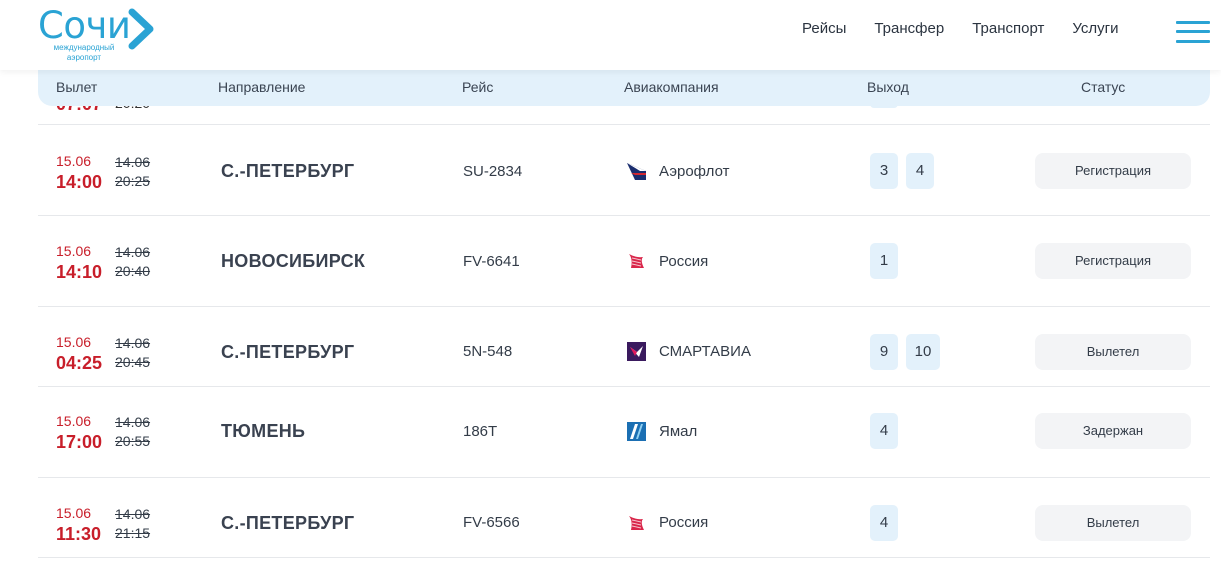 The width and height of the screenshot is (1221, 572). I want to click on logo-sub-line-1: международный, so click(84, 47).